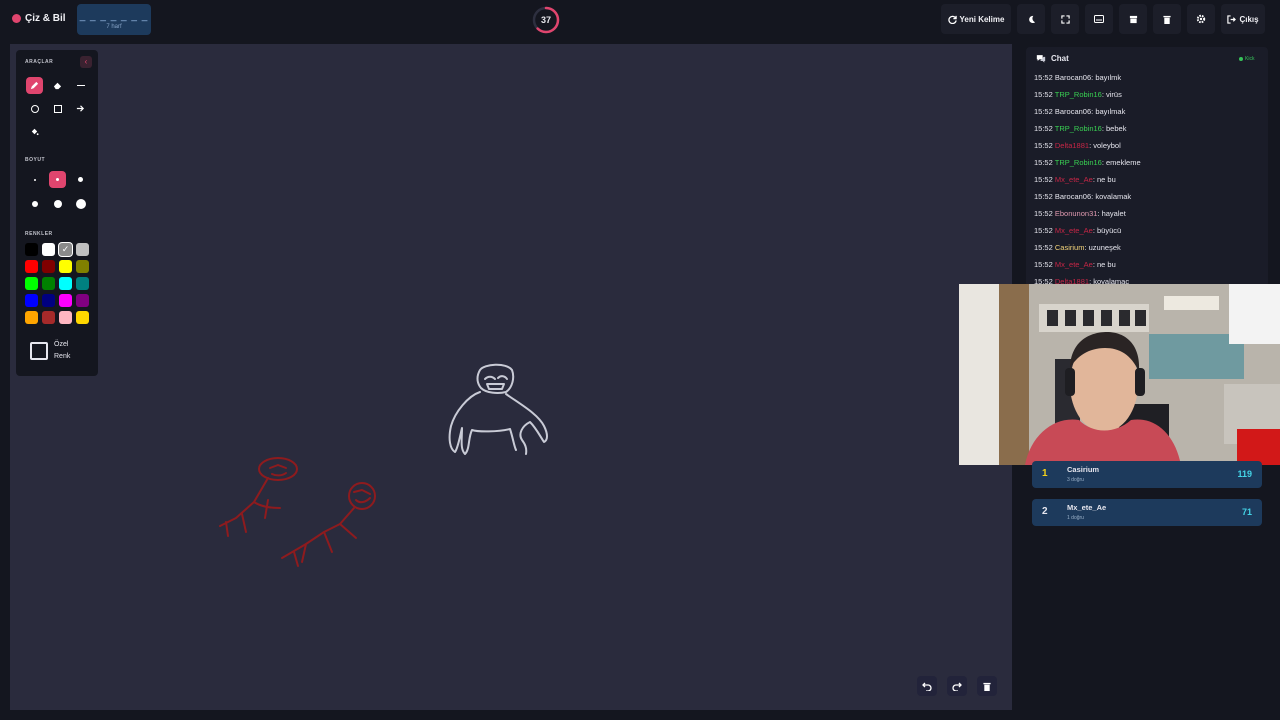 This screenshot has width=1280, height=720. What do you see at coordinates (1244, 474) in the screenshot?
I see `leaderboard-points: 119` at bounding box center [1244, 474].